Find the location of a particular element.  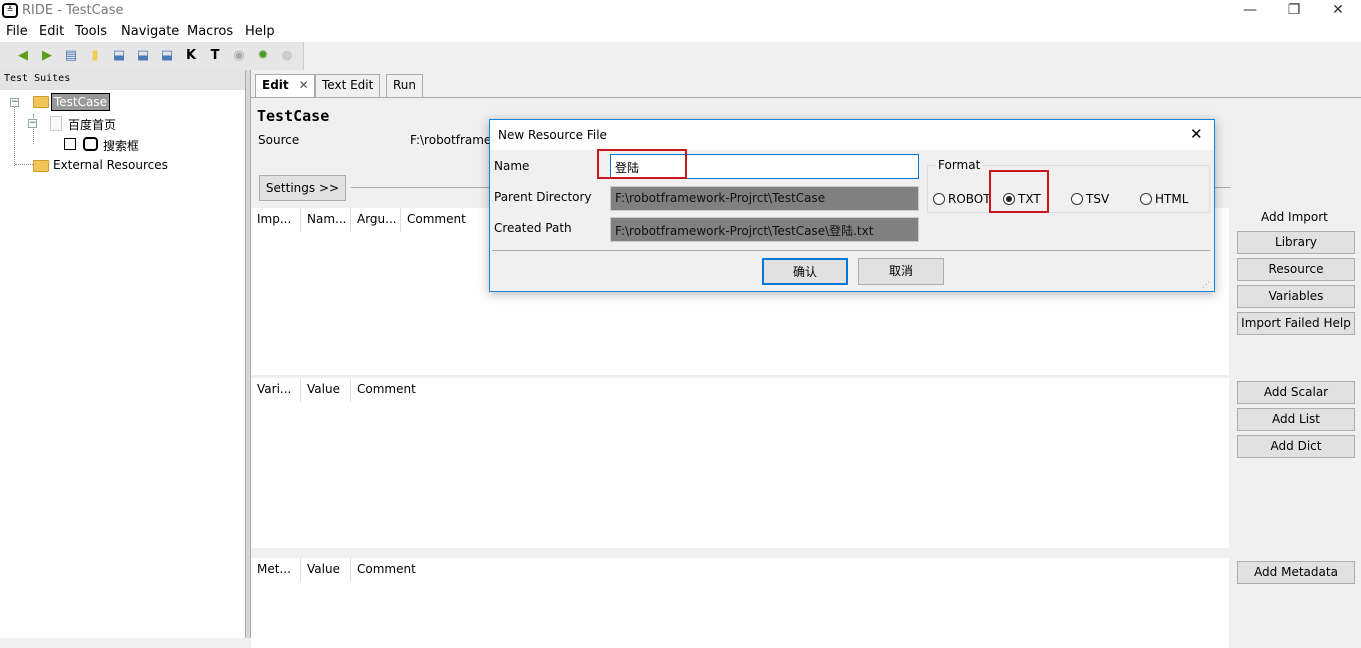

tree-item-testcase: TestCase is located at coordinates (80, 102).